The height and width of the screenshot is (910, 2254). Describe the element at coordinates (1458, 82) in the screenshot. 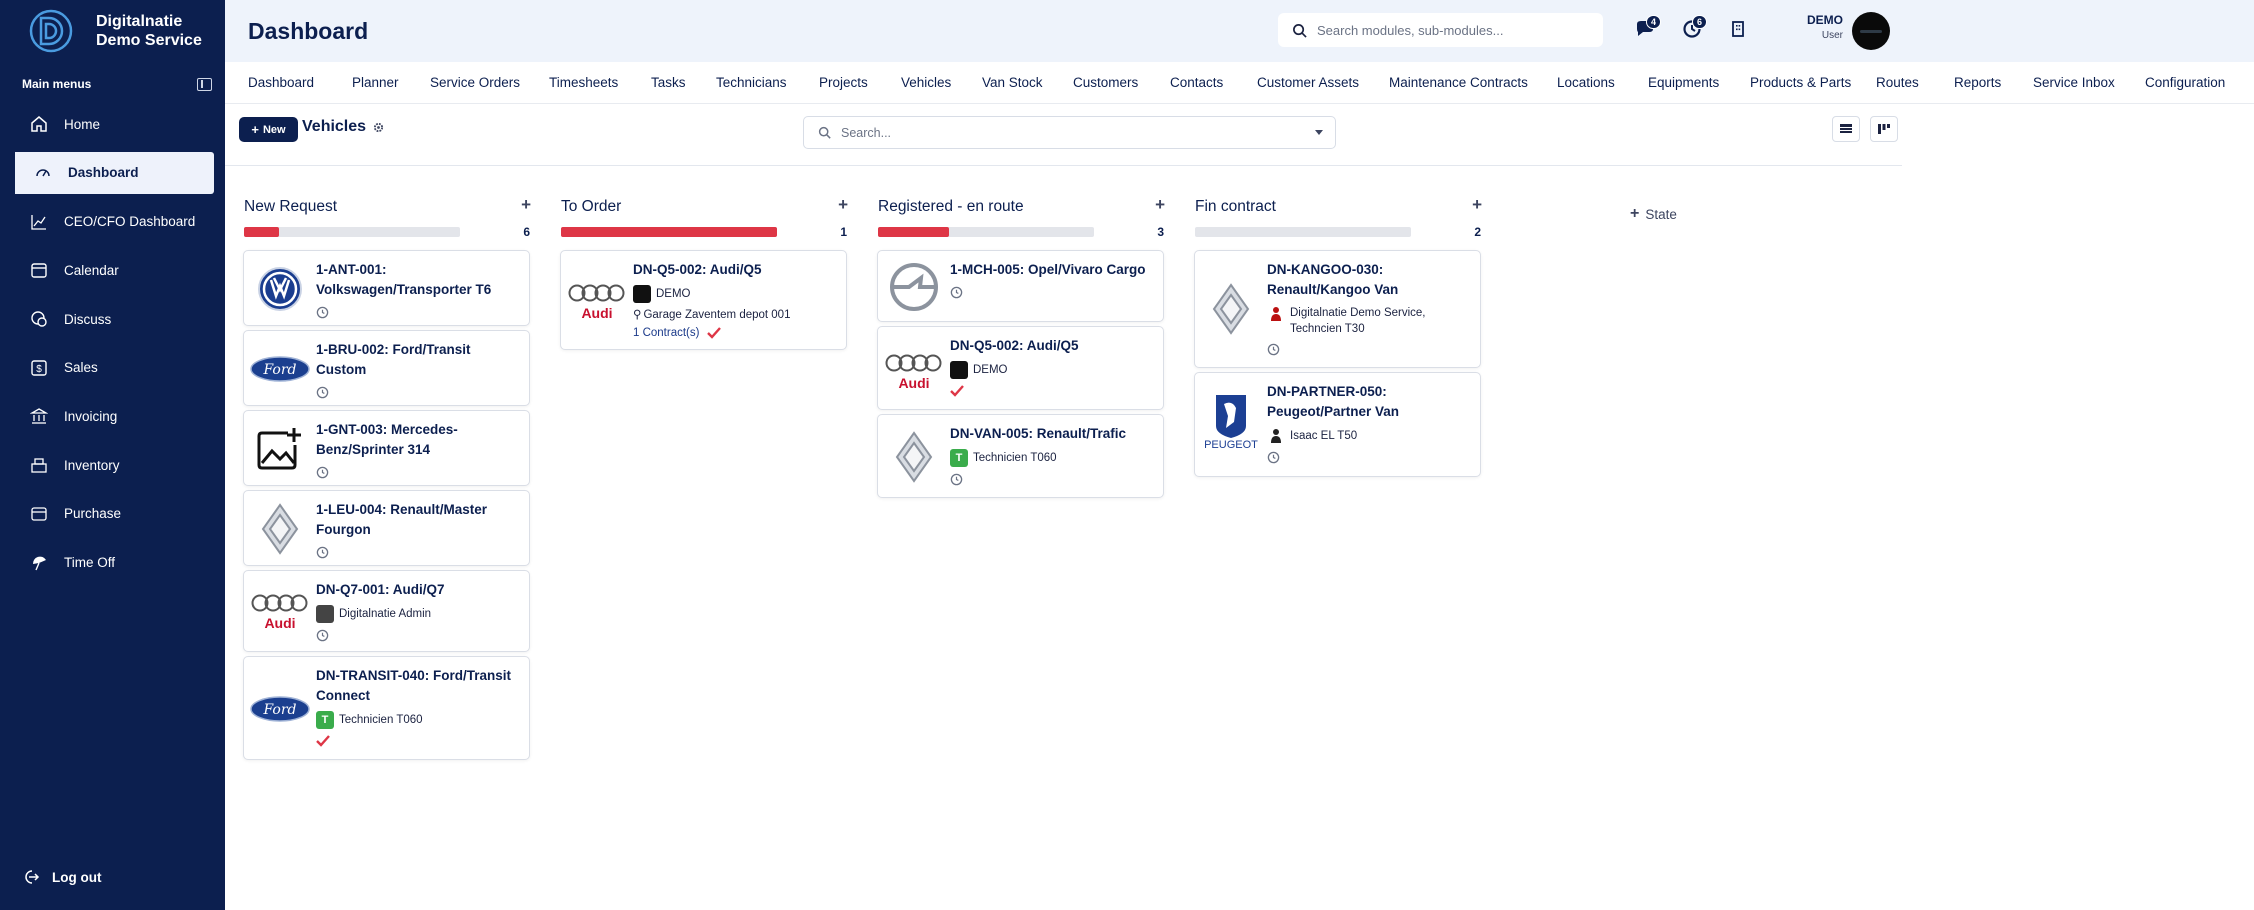

I see `nav-maintenance-contracts: Maintenance Contracts` at that location.